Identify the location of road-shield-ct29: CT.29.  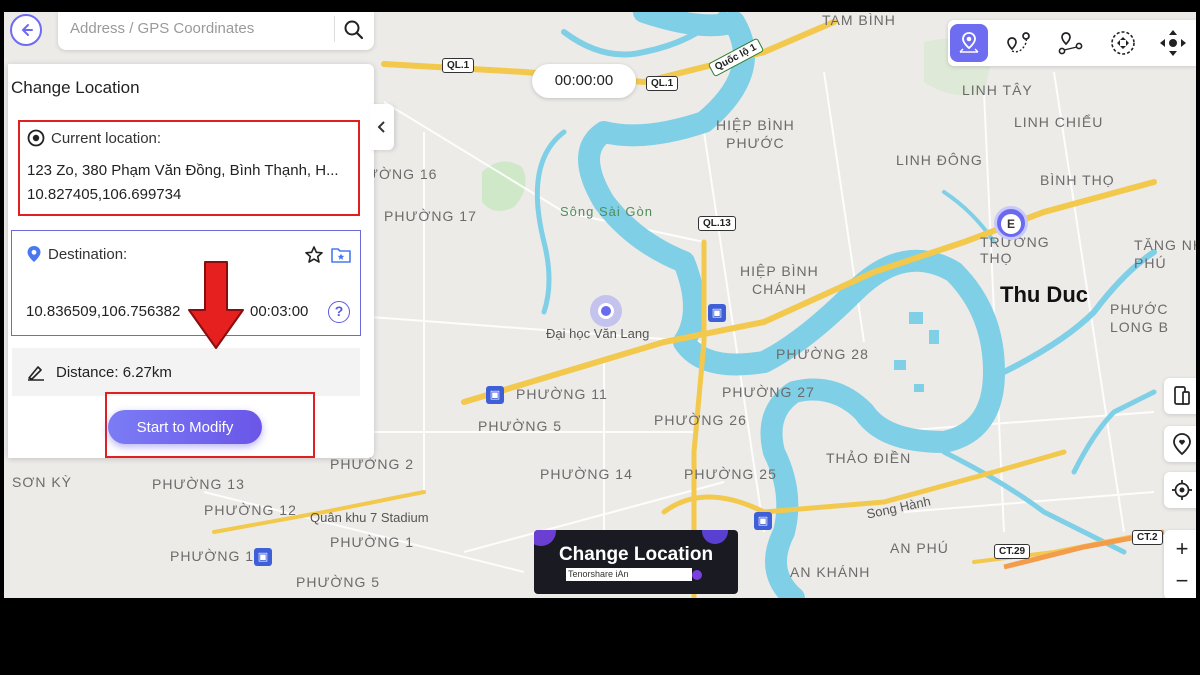
(1012, 551).